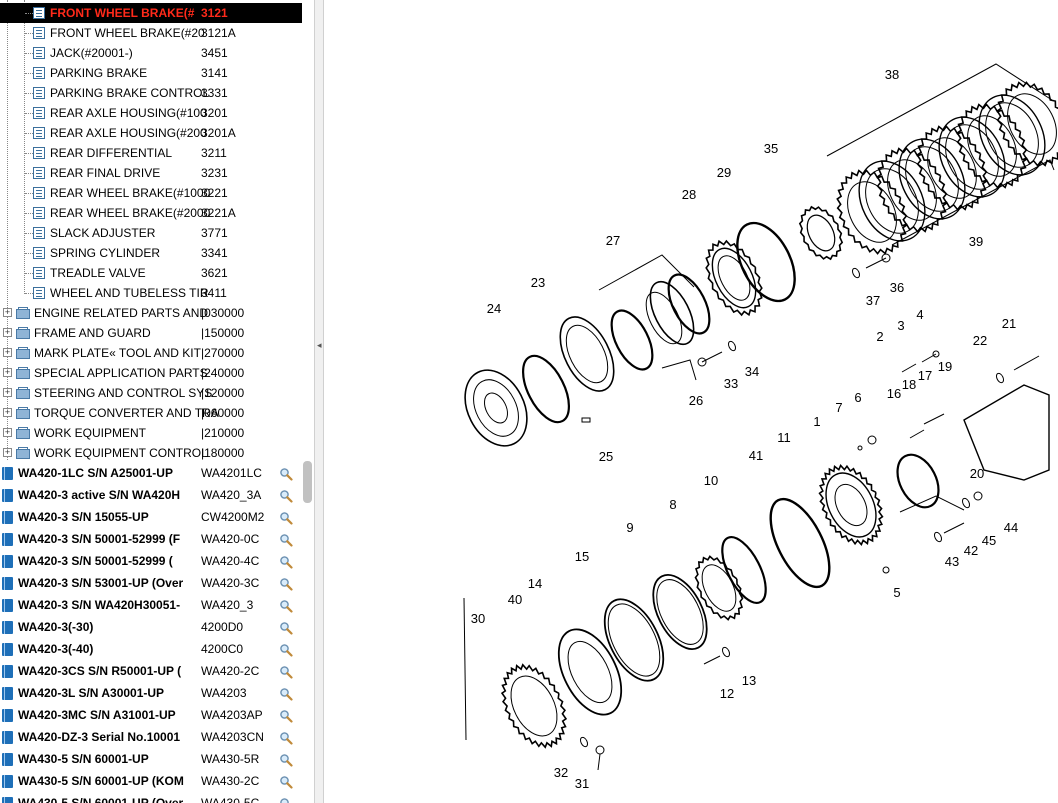  What do you see at coordinates (784, 437) in the screenshot?
I see `part-callout-11: 11` at bounding box center [784, 437].